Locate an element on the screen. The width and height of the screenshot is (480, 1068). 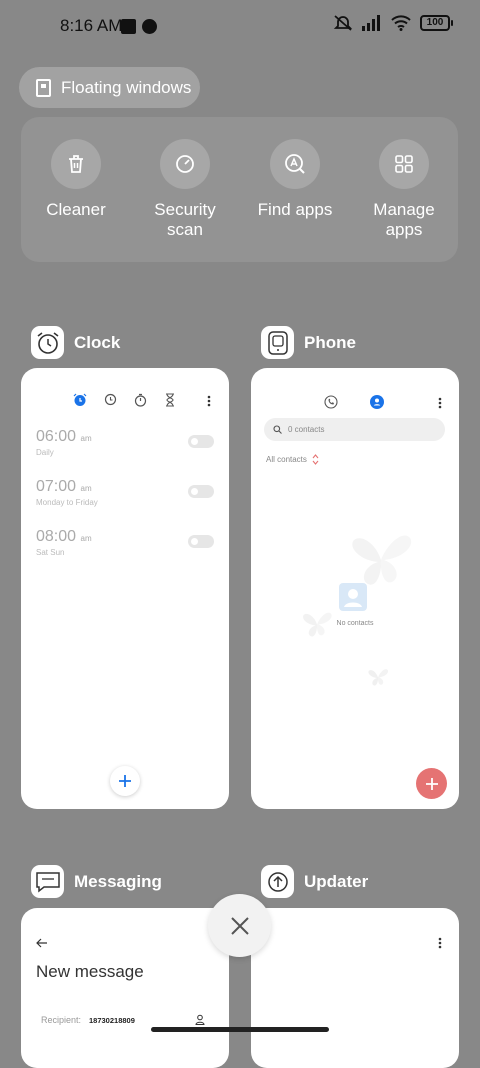
contacts-tab-icon is located at coordinates (377, 402).